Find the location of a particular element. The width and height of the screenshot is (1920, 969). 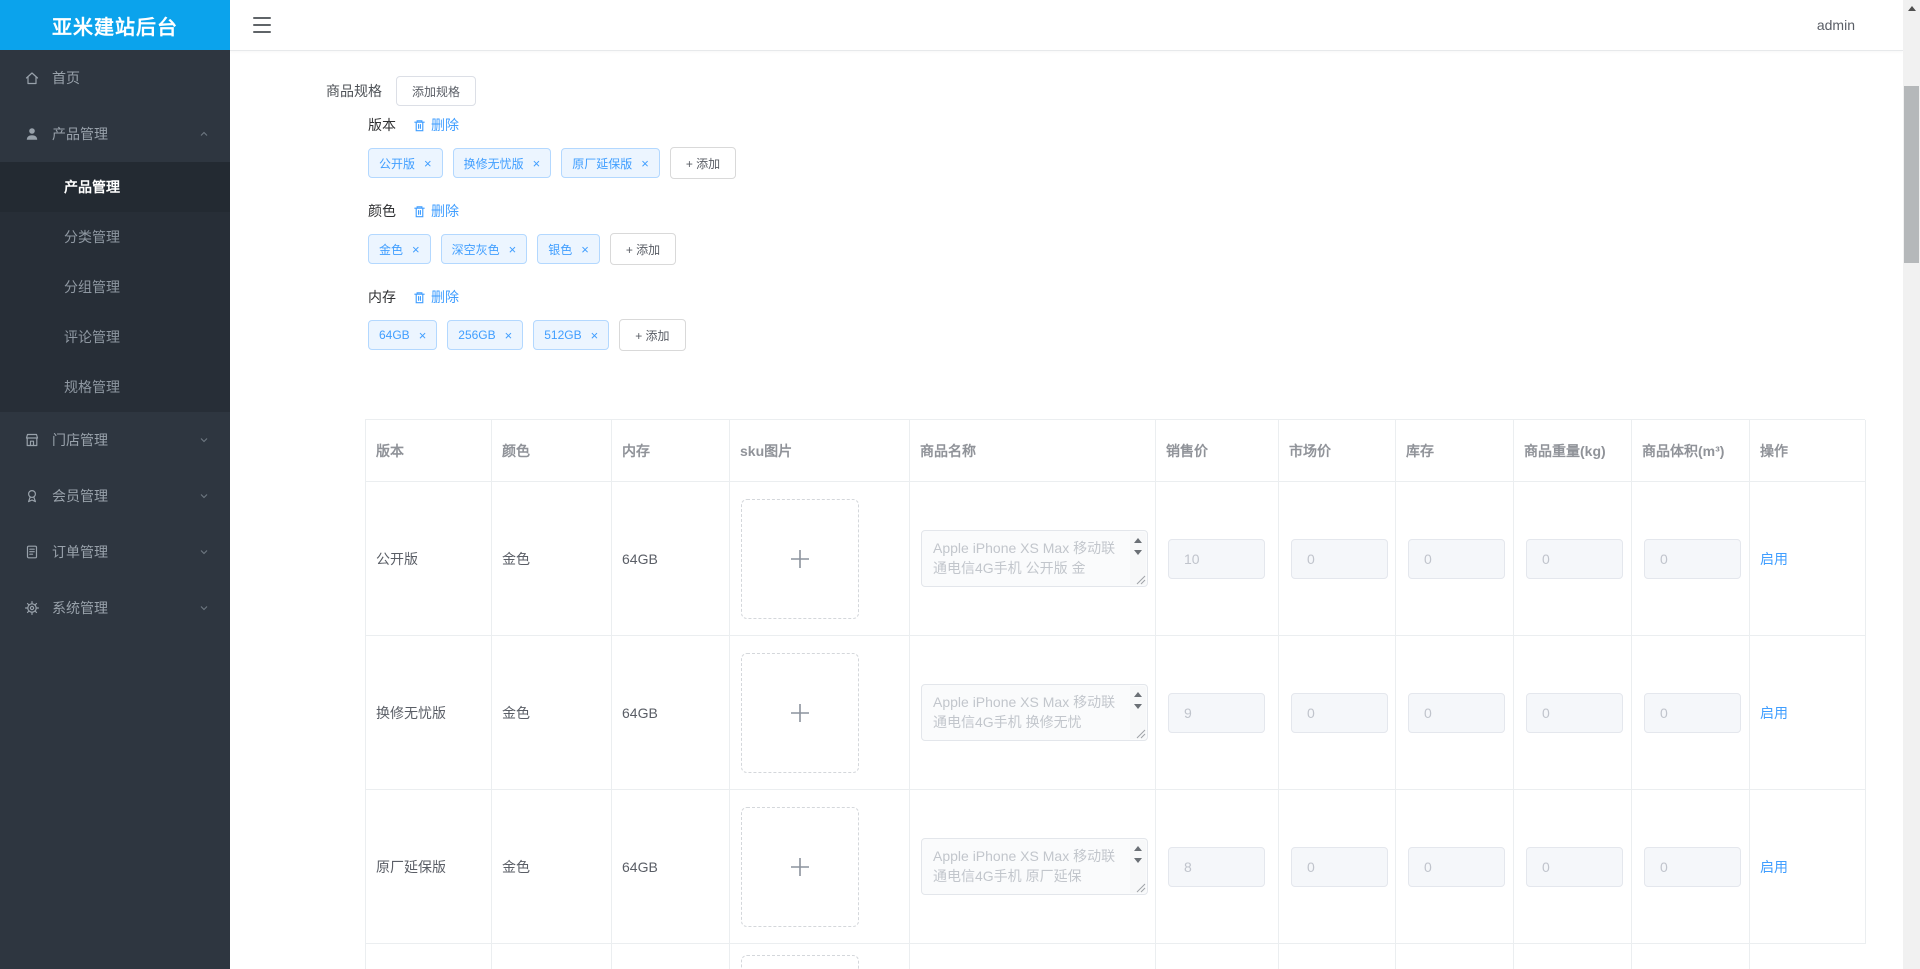

sidebar-subitem-comment-mgmt: 评论管理 is located at coordinates (115, 337).